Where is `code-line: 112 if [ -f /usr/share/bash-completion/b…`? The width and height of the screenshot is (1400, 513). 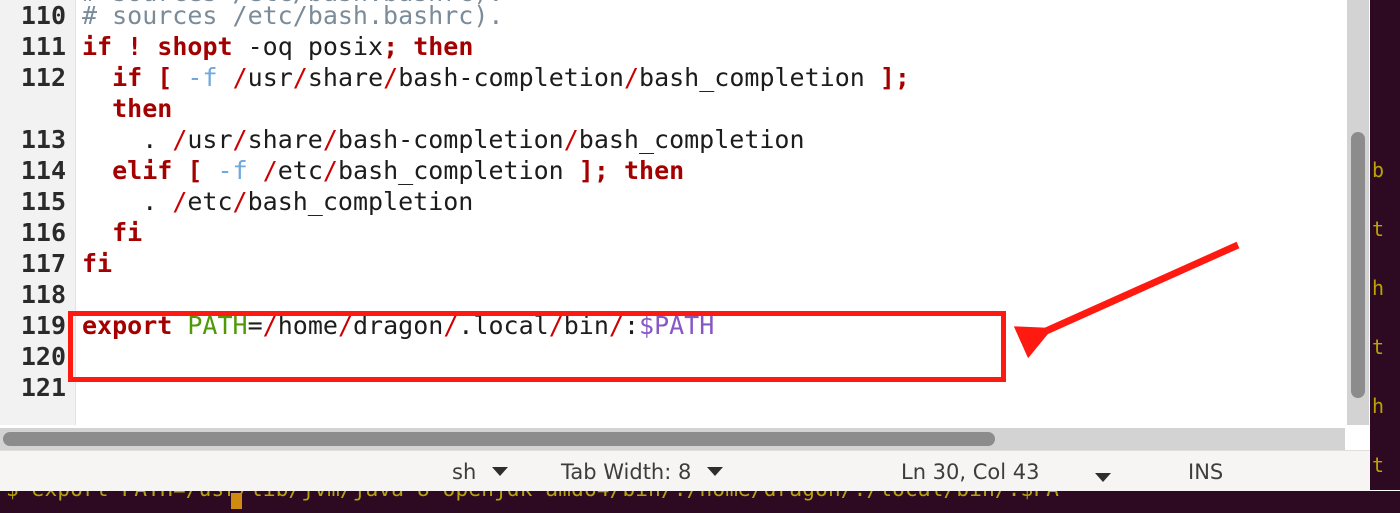
code-line: 112 if [ -f /usr/share/bash-completion/b… is located at coordinates (672, 77).